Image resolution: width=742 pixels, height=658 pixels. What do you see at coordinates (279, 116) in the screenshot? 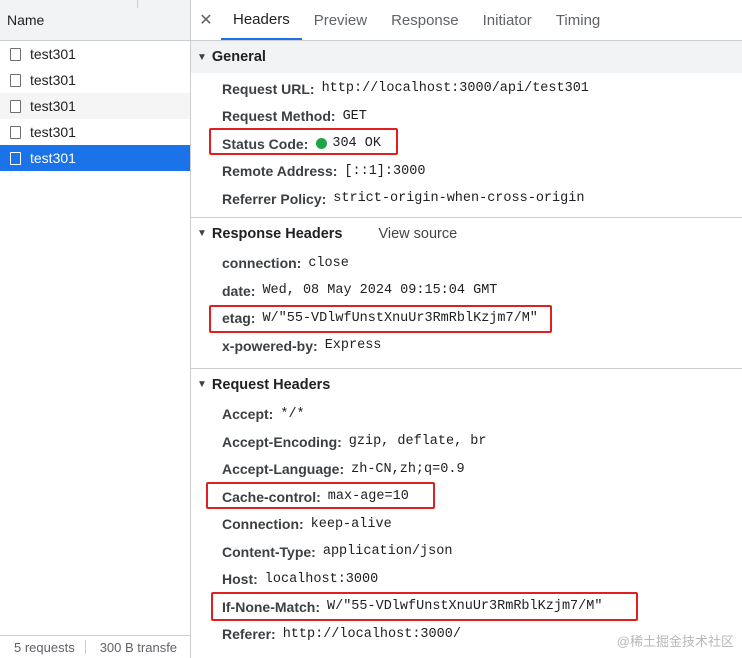
I see `header-key: Request Method:` at bounding box center [279, 116].